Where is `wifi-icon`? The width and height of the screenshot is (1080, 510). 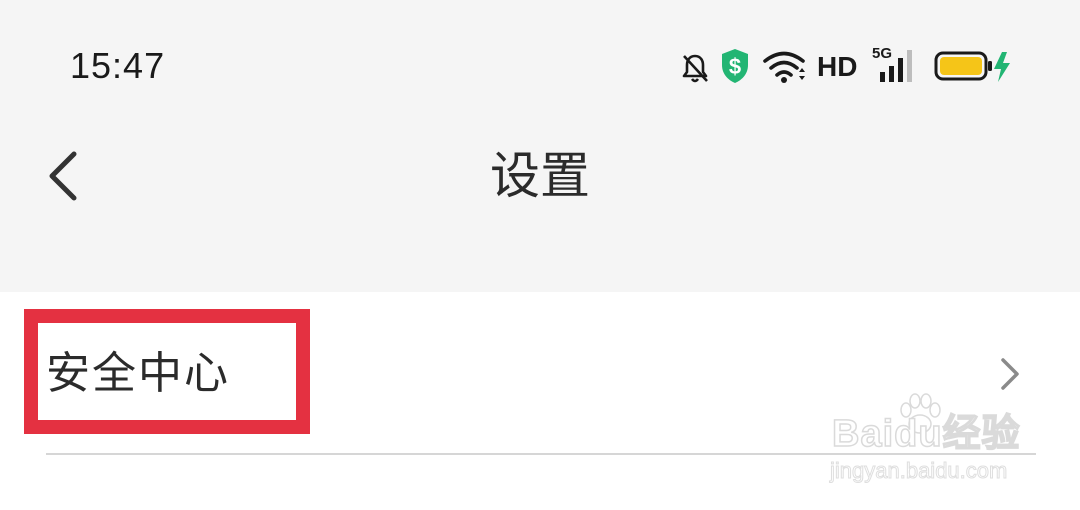
wifi-icon is located at coordinates (784, 67).